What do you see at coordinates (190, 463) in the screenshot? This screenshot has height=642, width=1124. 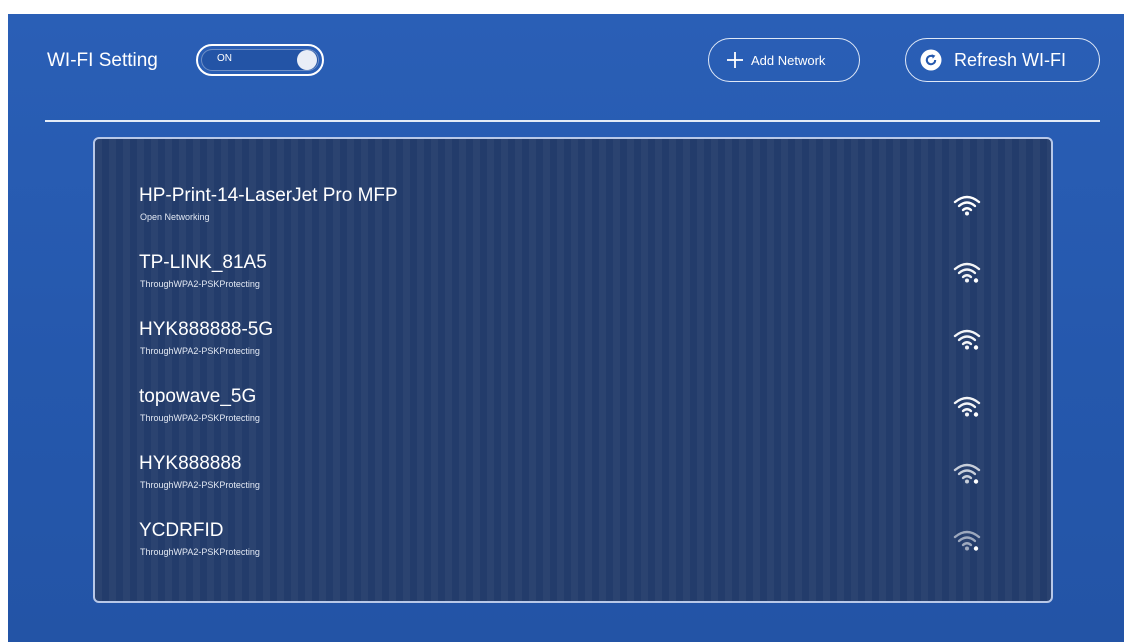 I see `network-name: HYK888888` at bounding box center [190, 463].